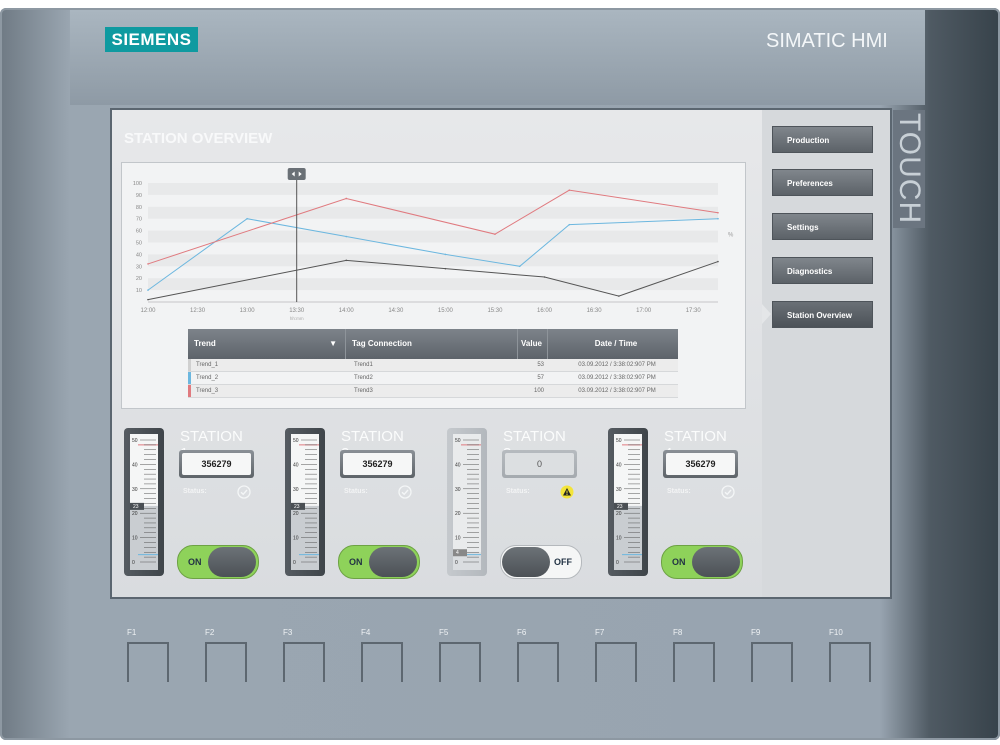  What do you see at coordinates (297, 318) in the screenshot?
I see `x-axis-label: hh:mm` at bounding box center [297, 318].